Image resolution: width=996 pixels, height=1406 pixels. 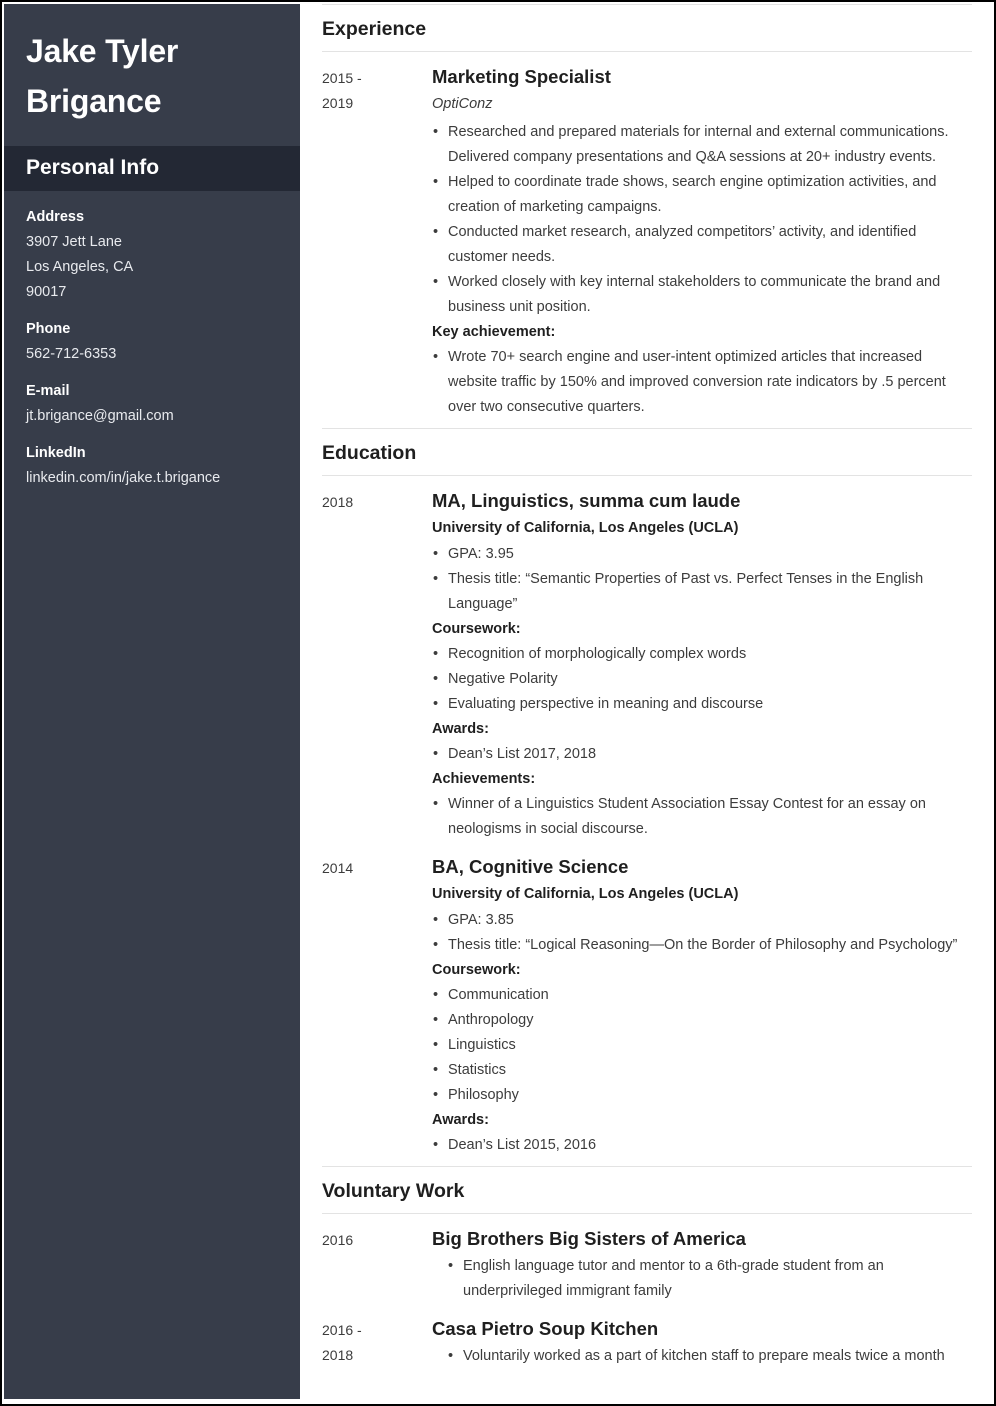 What do you see at coordinates (152, 354) in the screenshot?
I see `info-value-phone: 562-712-6353` at bounding box center [152, 354].